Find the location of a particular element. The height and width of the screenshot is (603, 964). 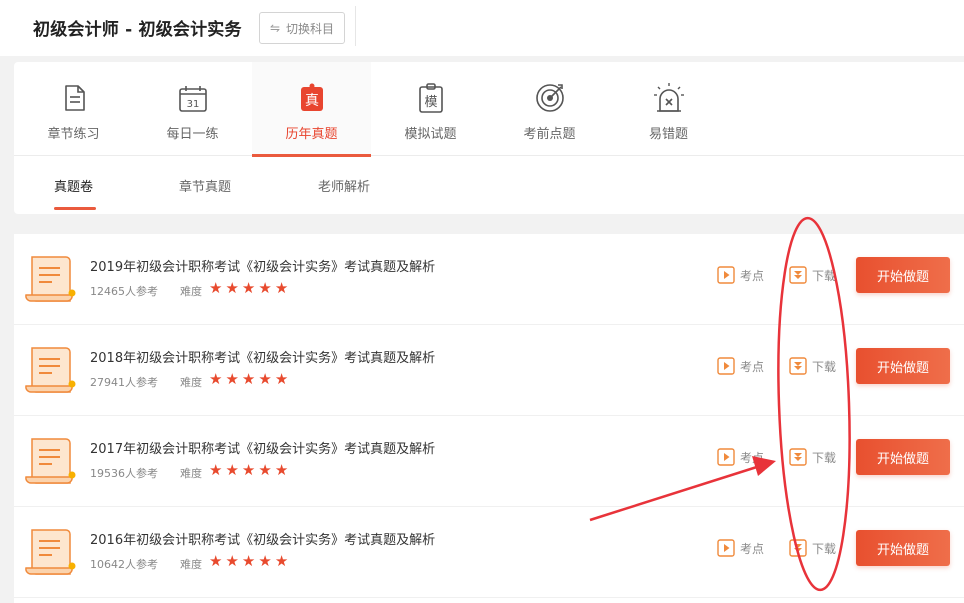

participants-count: 27941人参考 is located at coordinates (124, 382).